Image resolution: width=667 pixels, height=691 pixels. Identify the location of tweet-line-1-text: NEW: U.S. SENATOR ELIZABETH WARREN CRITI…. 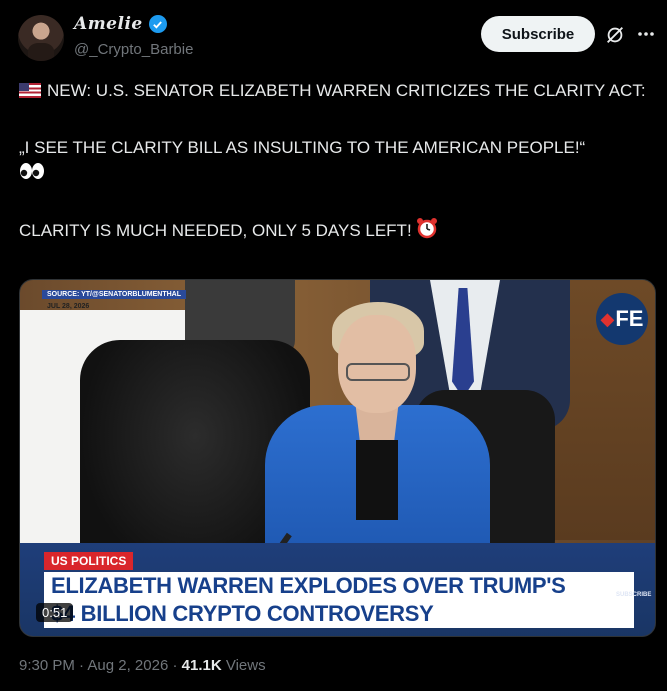
(346, 90).